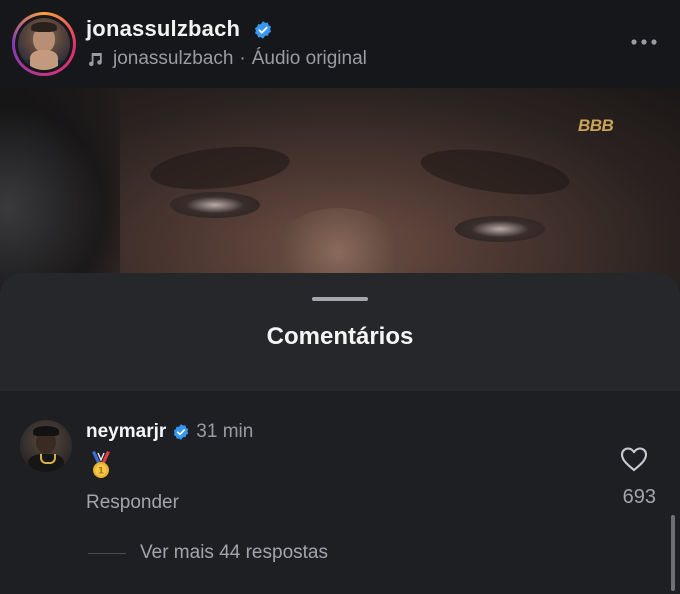 The image size is (680, 594). Describe the element at coordinates (234, 553) in the screenshot. I see `view-more-replies-button: Ver mais 44 respostas` at that location.